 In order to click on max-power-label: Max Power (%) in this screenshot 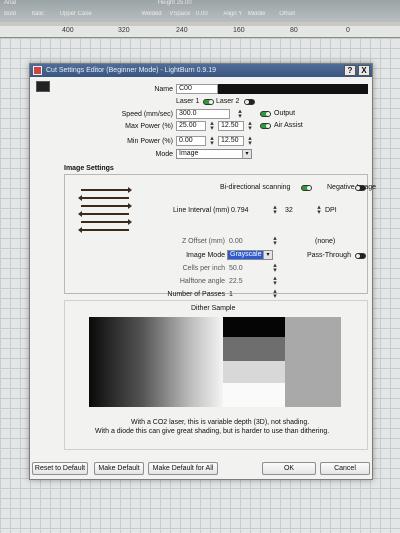, I will do `click(149, 126)`.